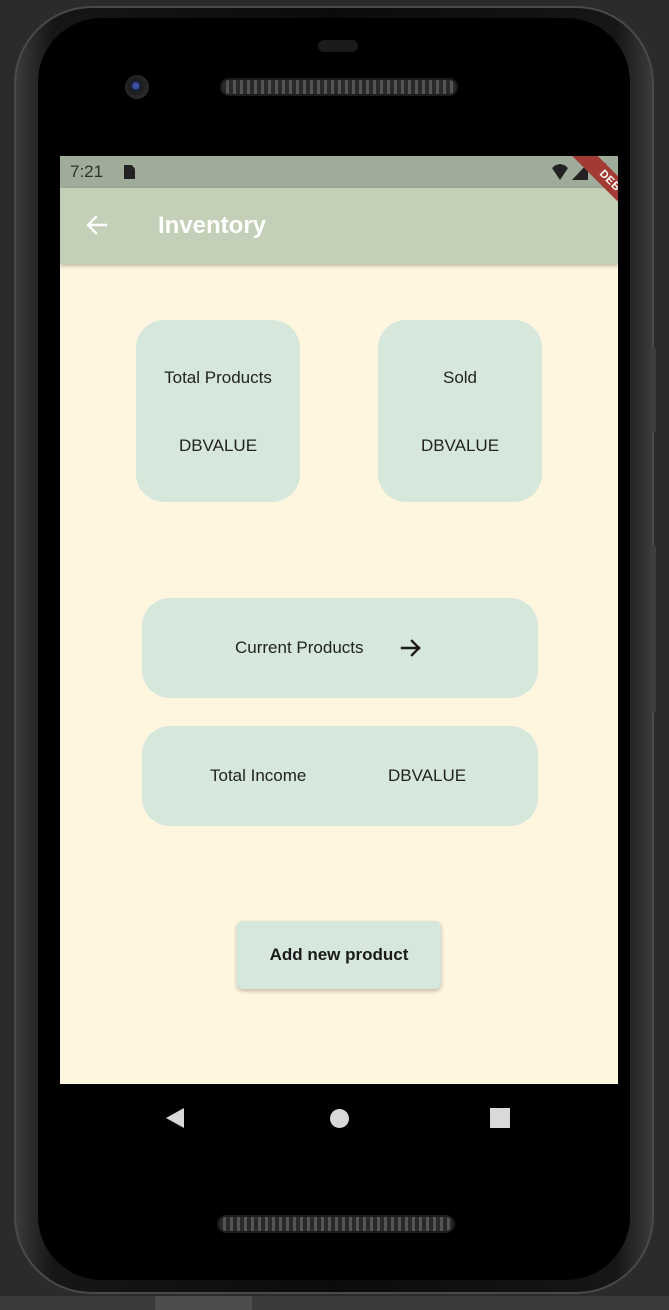 The image size is (669, 1310). I want to click on back-triangle-icon, so click(175, 1118).